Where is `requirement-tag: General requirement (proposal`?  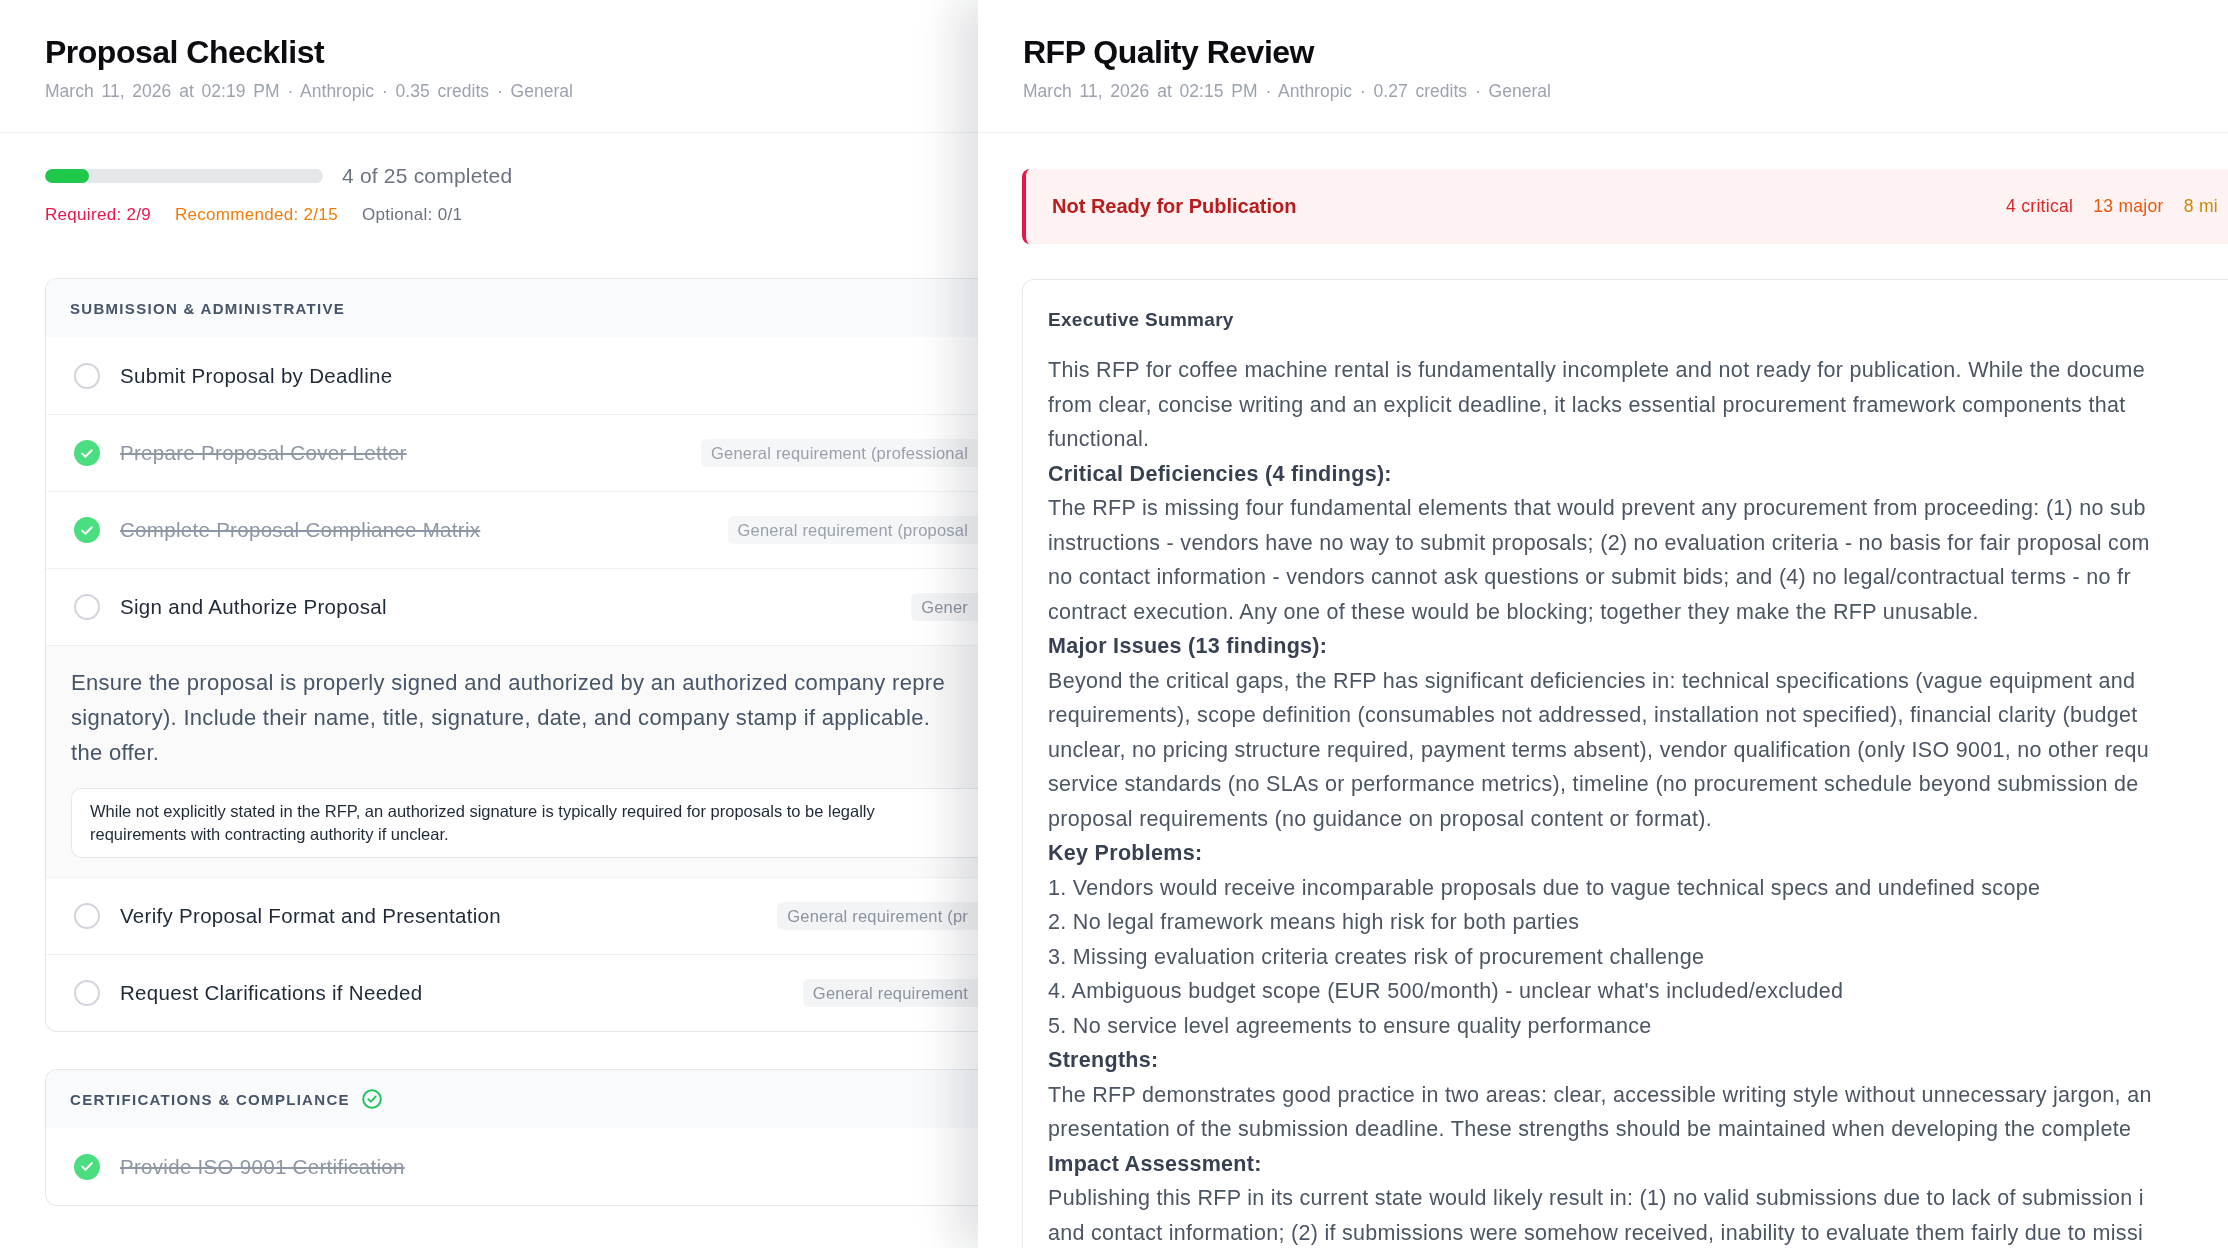 requirement-tag: General requirement (proposal is located at coordinates (852, 530).